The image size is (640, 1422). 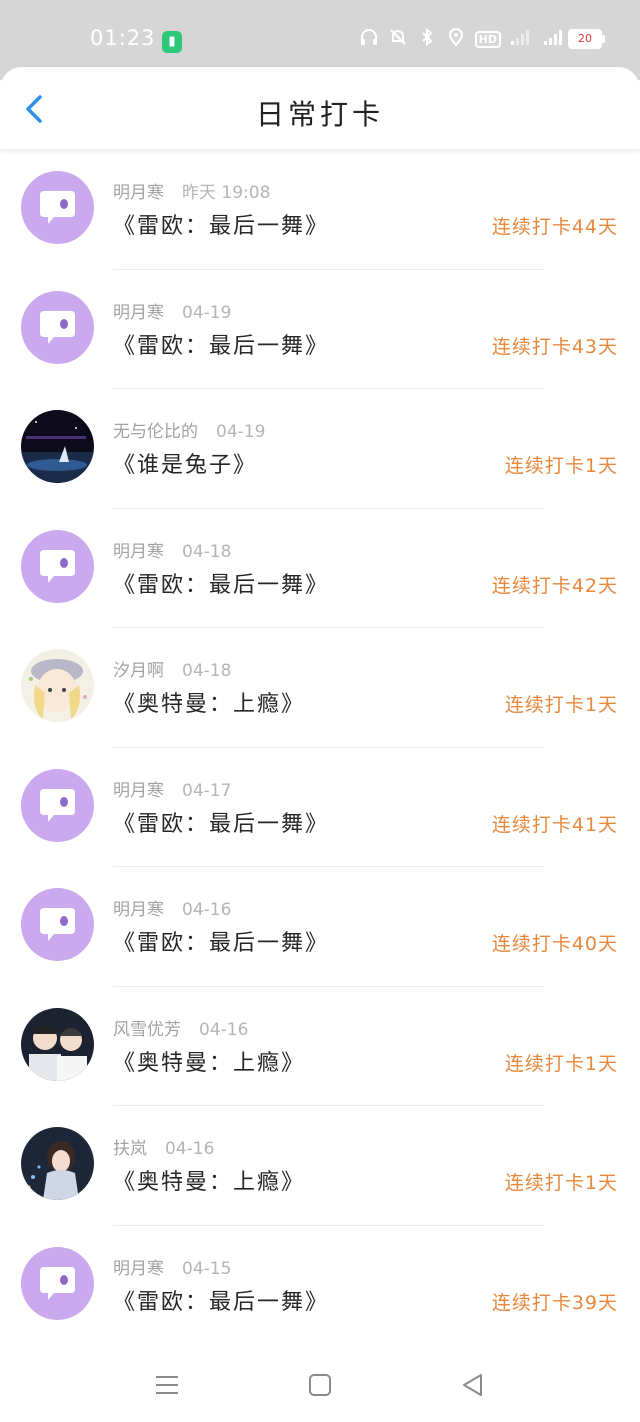 What do you see at coordinates (456, 39) in the screenshot?
I see `location-icon` at bounding box center [456, 39].